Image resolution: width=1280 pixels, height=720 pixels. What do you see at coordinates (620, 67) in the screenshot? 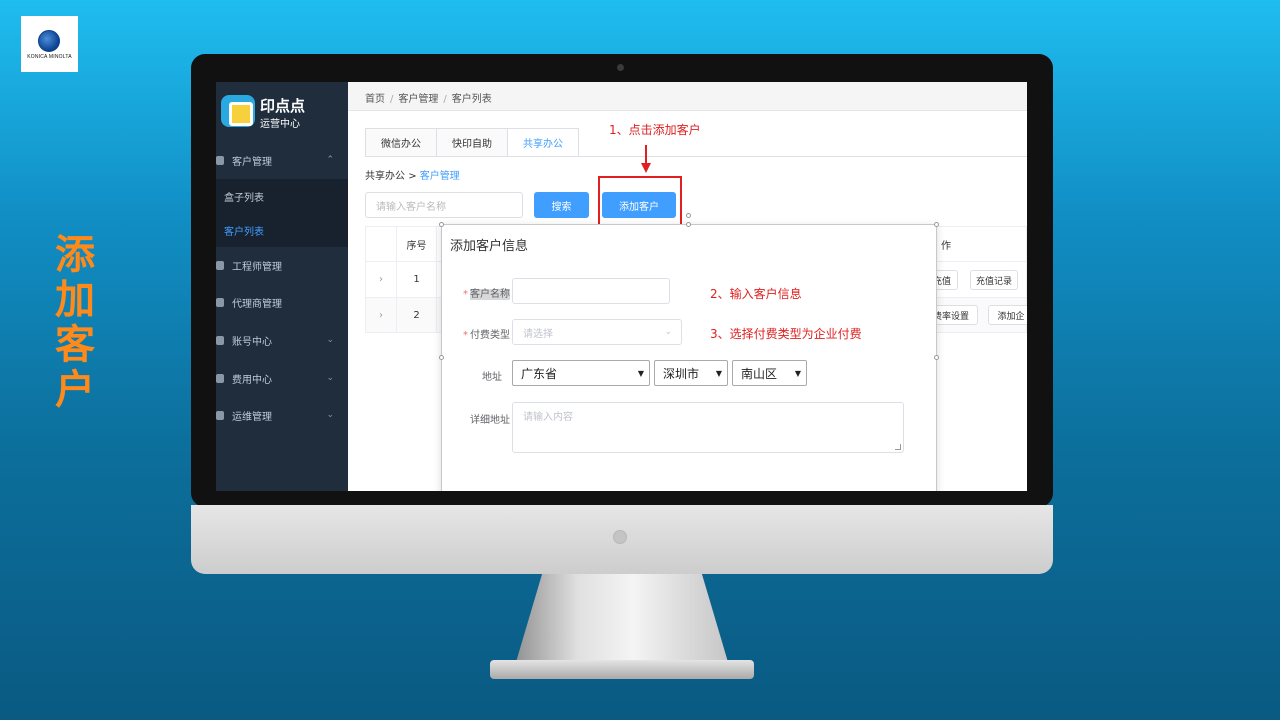
I see `camera-icon` at bounding box center [620, 67].